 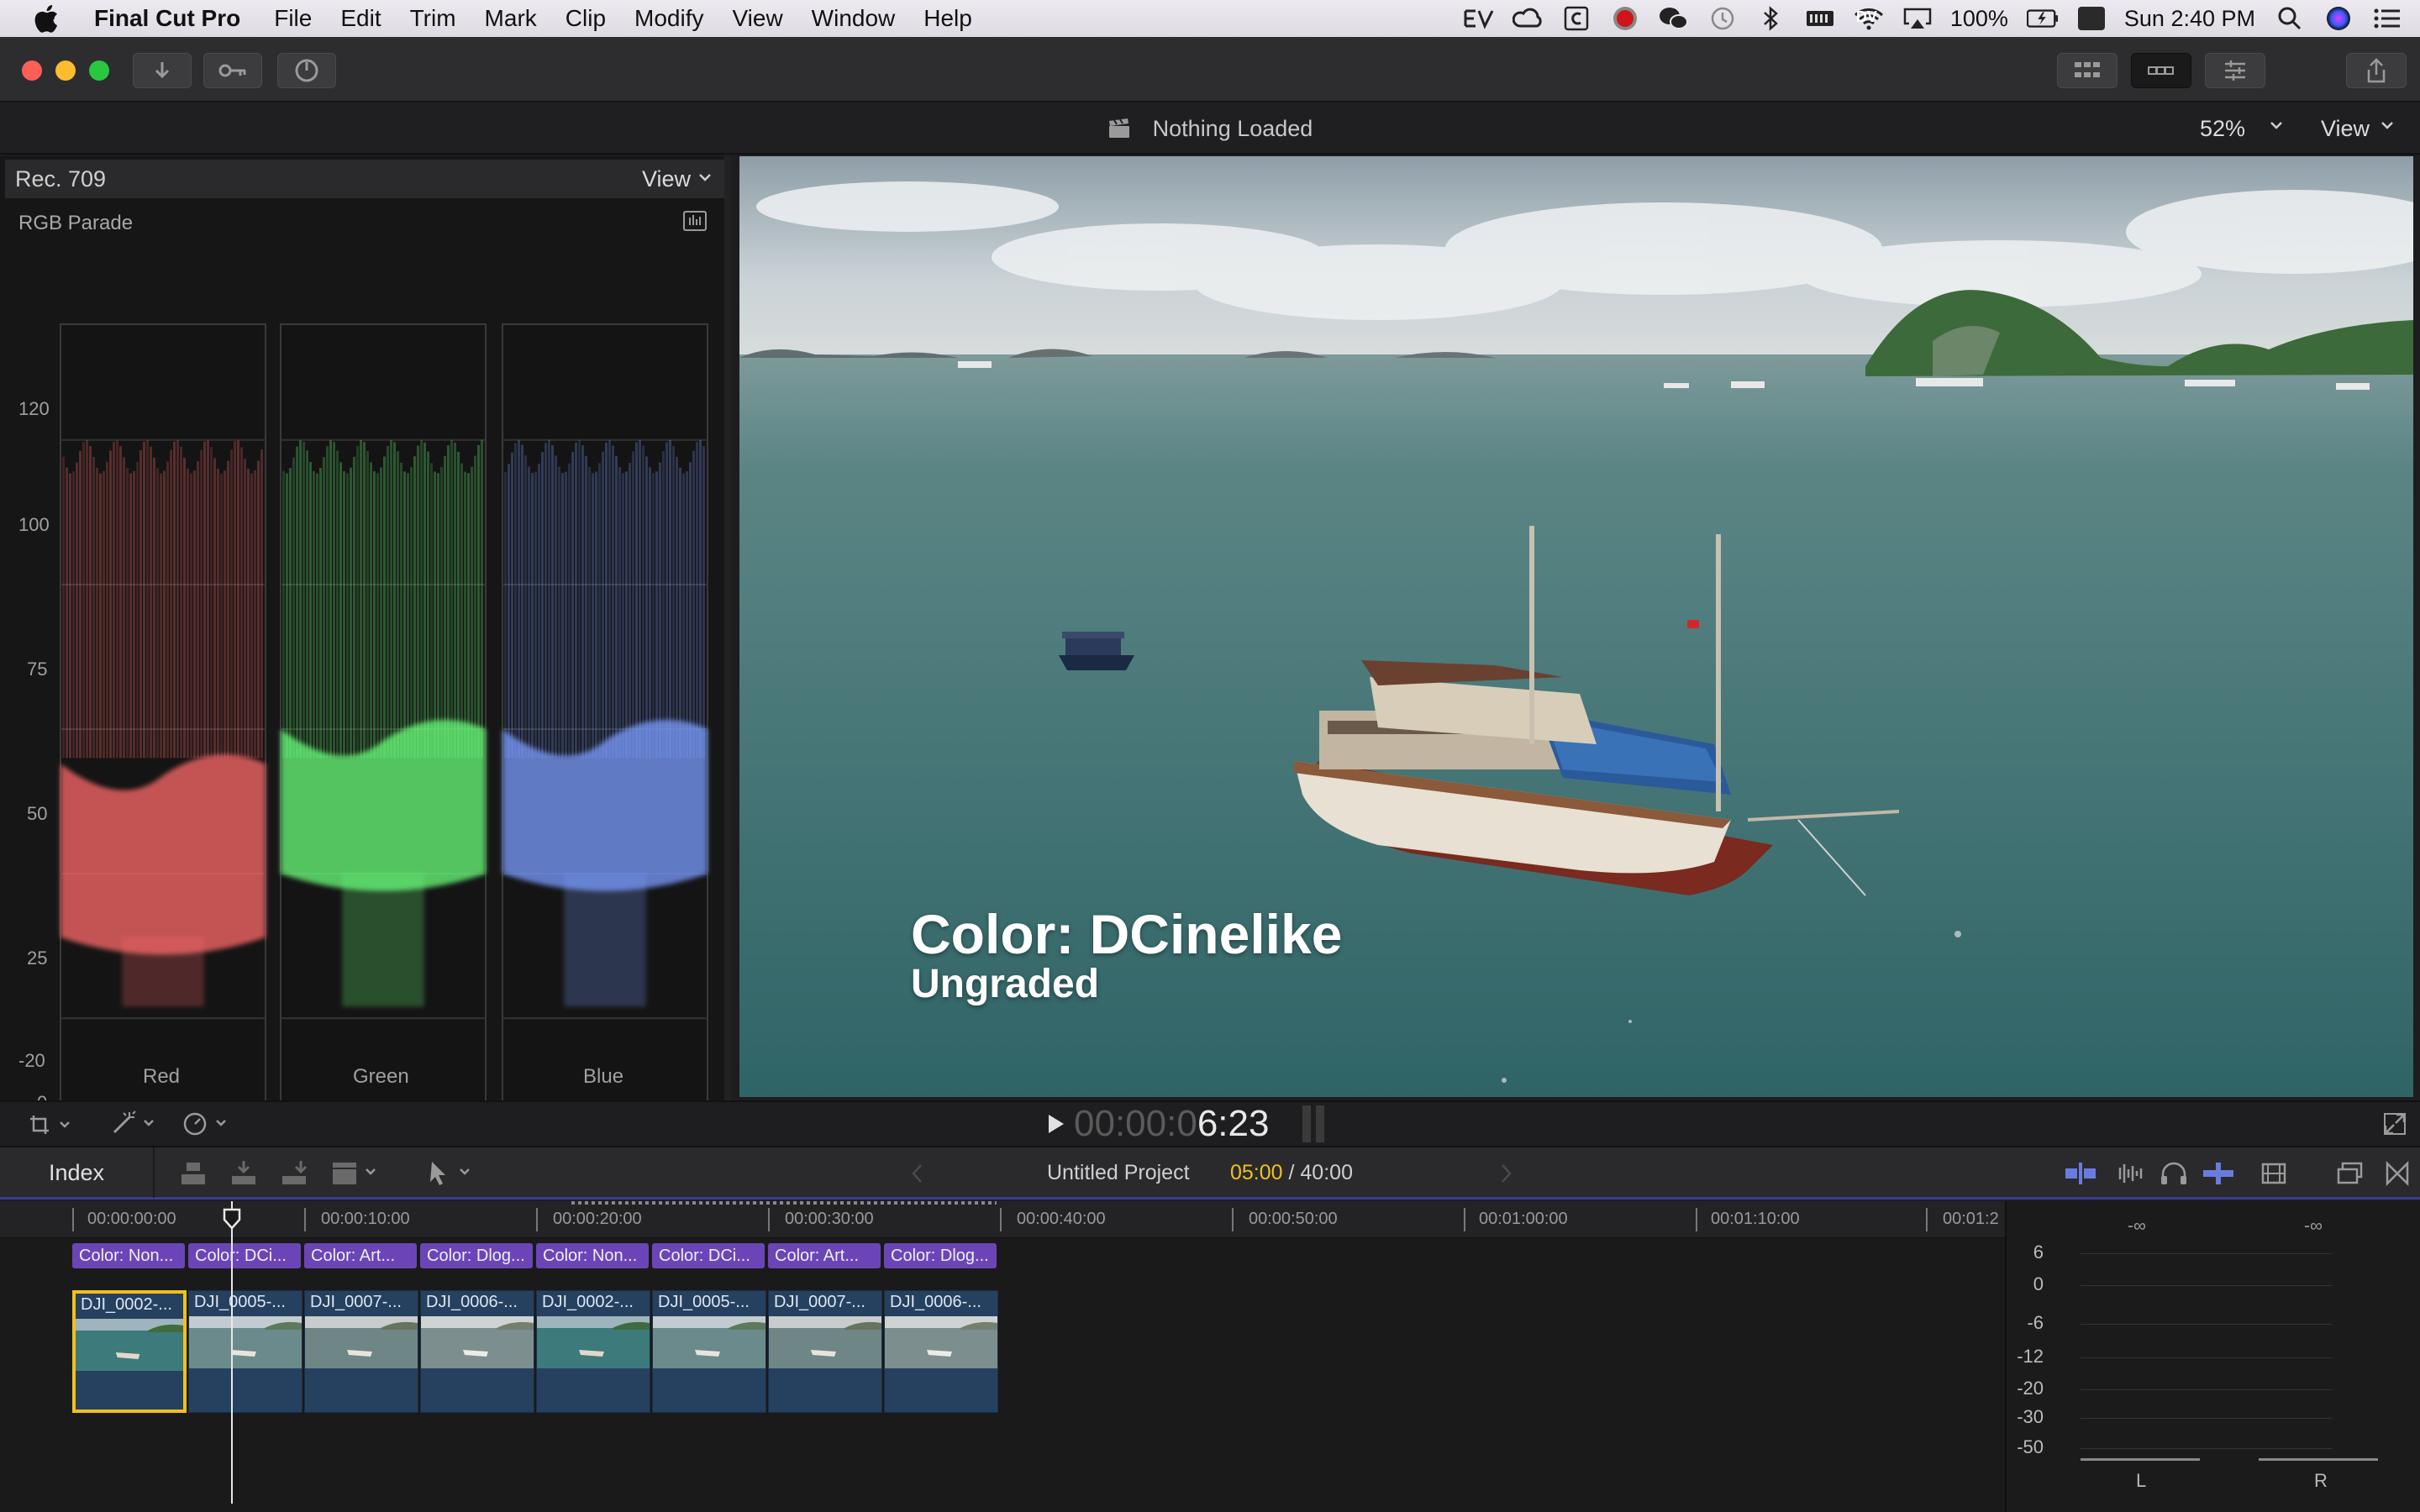 What do you see at coordinates (361, 1342) in the screenshot?
I see `clip-thumbnail` at bounding box center [361, 1342].